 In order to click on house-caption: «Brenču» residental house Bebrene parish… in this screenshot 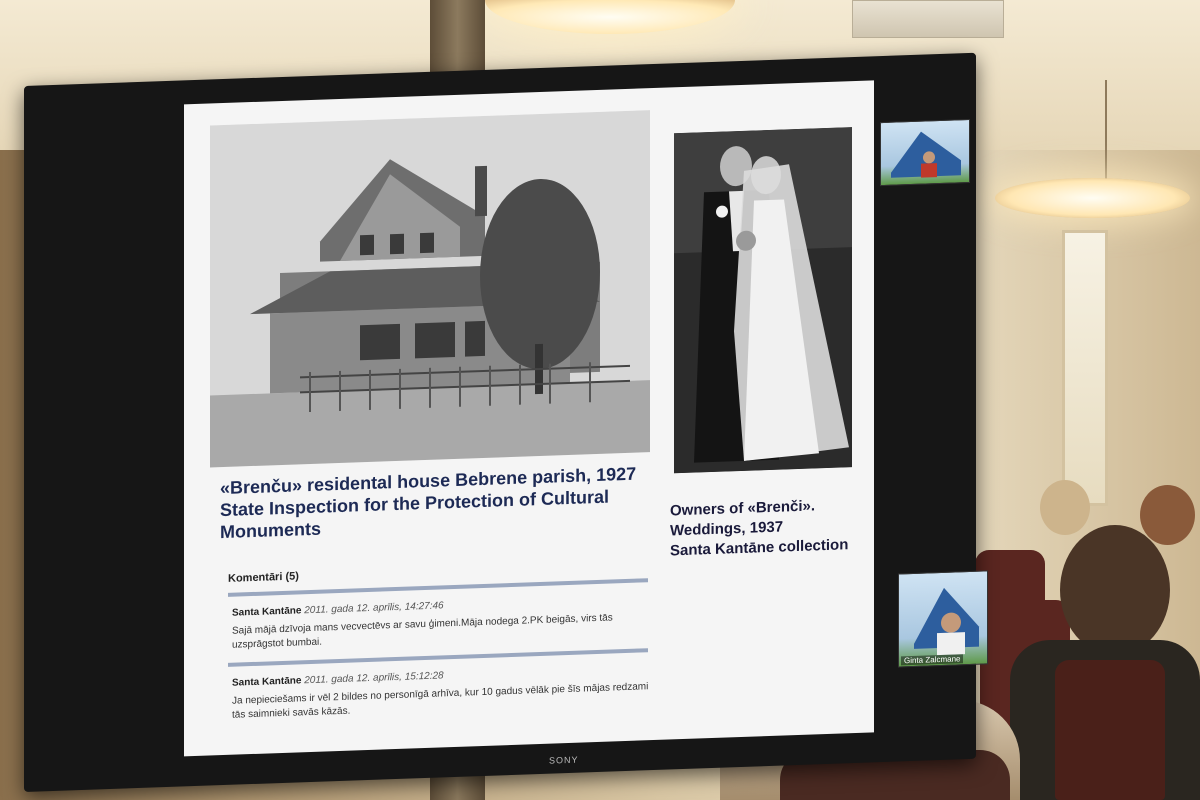, I will do `click(435, 502)`.